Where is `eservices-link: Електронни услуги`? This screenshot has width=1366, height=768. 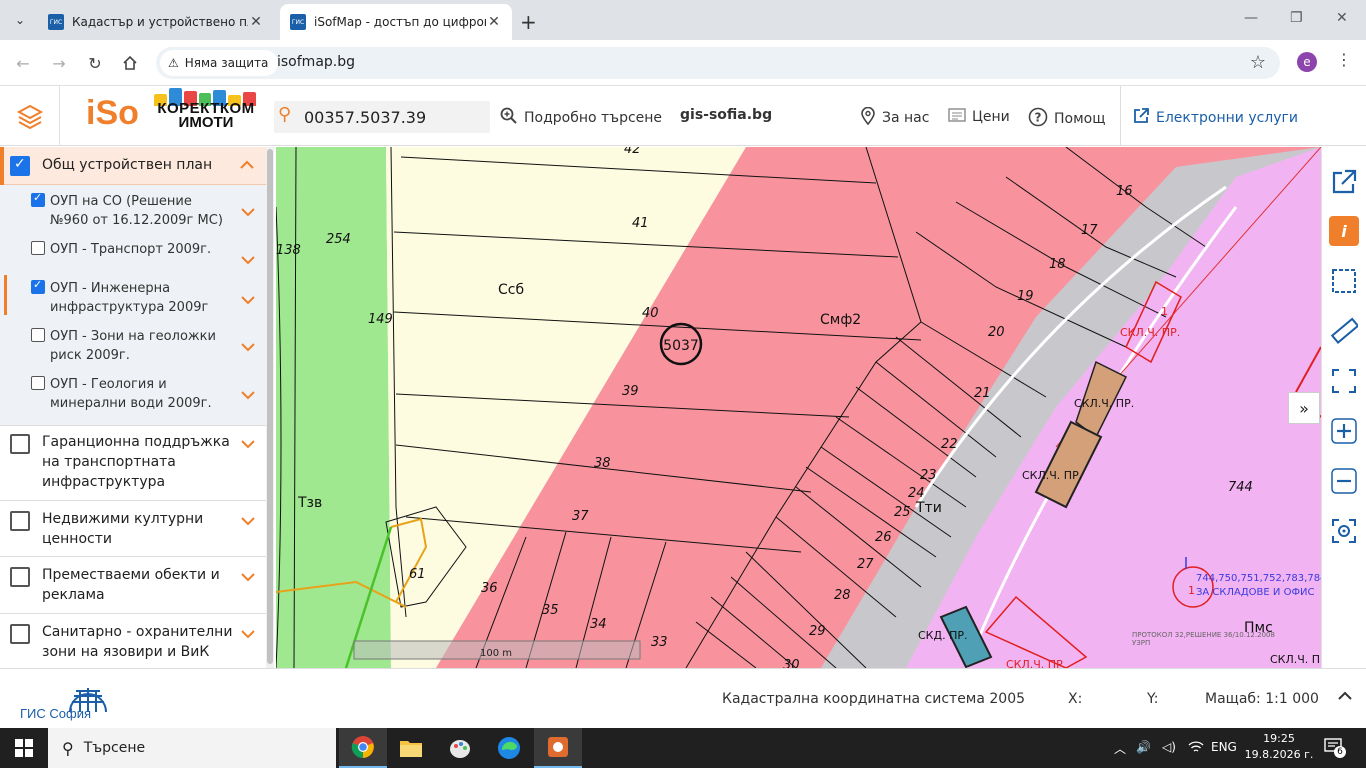 eservices-link: Електронни услуги is located at coordinates (1215, 118).